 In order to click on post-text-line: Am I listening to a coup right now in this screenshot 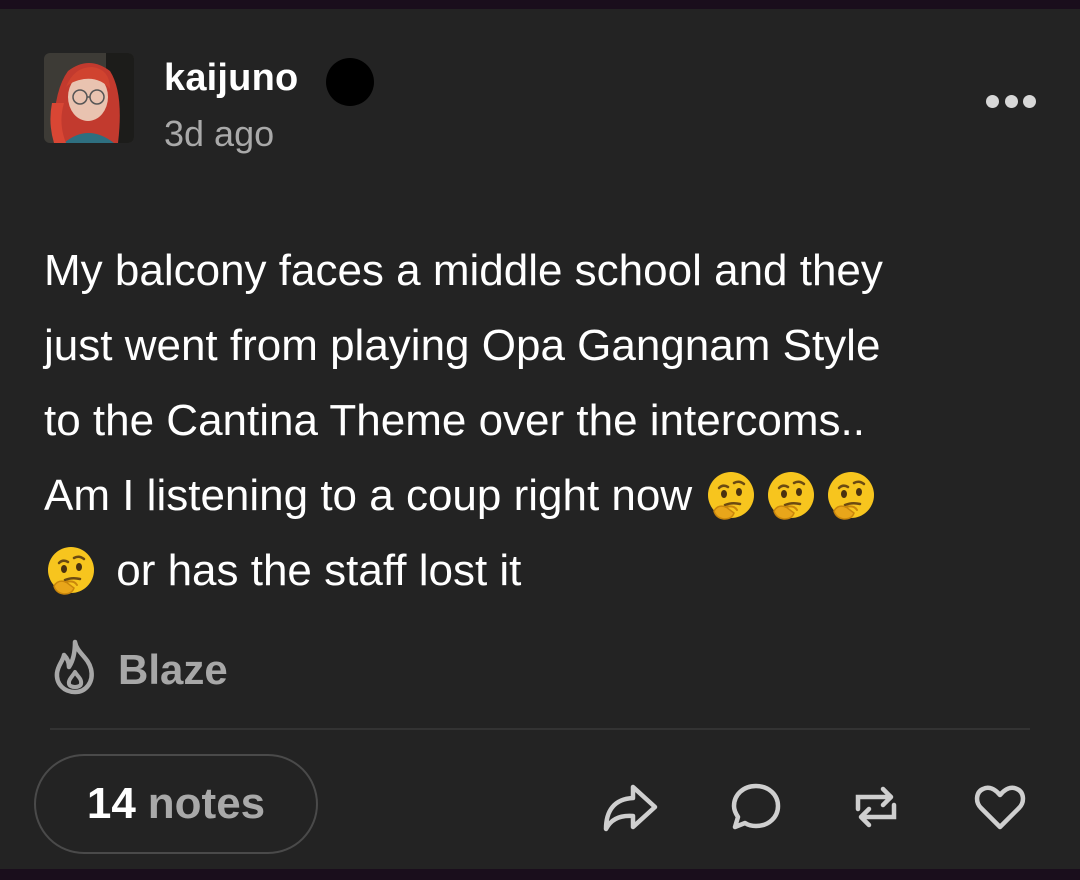, I will do `click(544, 495)`.